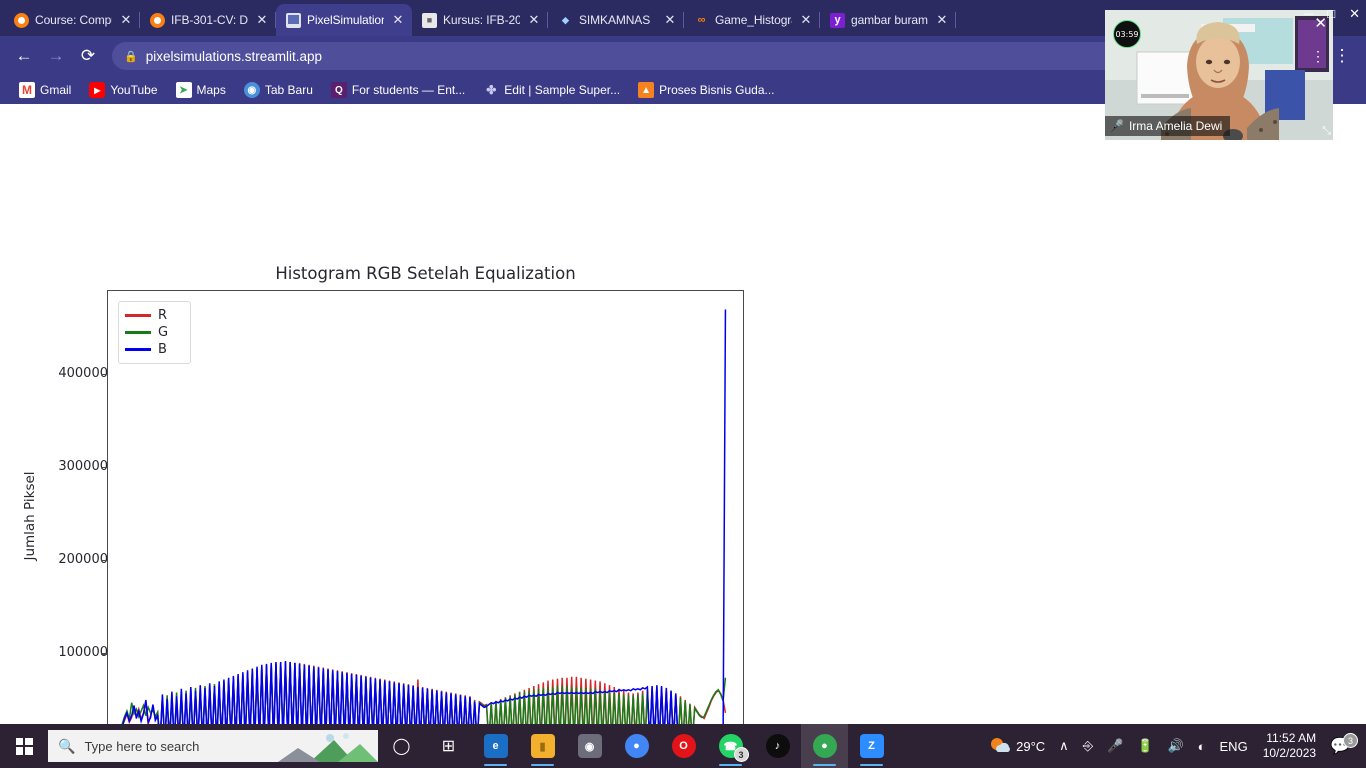 The height and width of the screenshot is (768, 1366). Describe the element at coordinates (752, 20) in the screenshot. I see `browser-tab-5: ∞ Game_Histogram ✕` at that location.